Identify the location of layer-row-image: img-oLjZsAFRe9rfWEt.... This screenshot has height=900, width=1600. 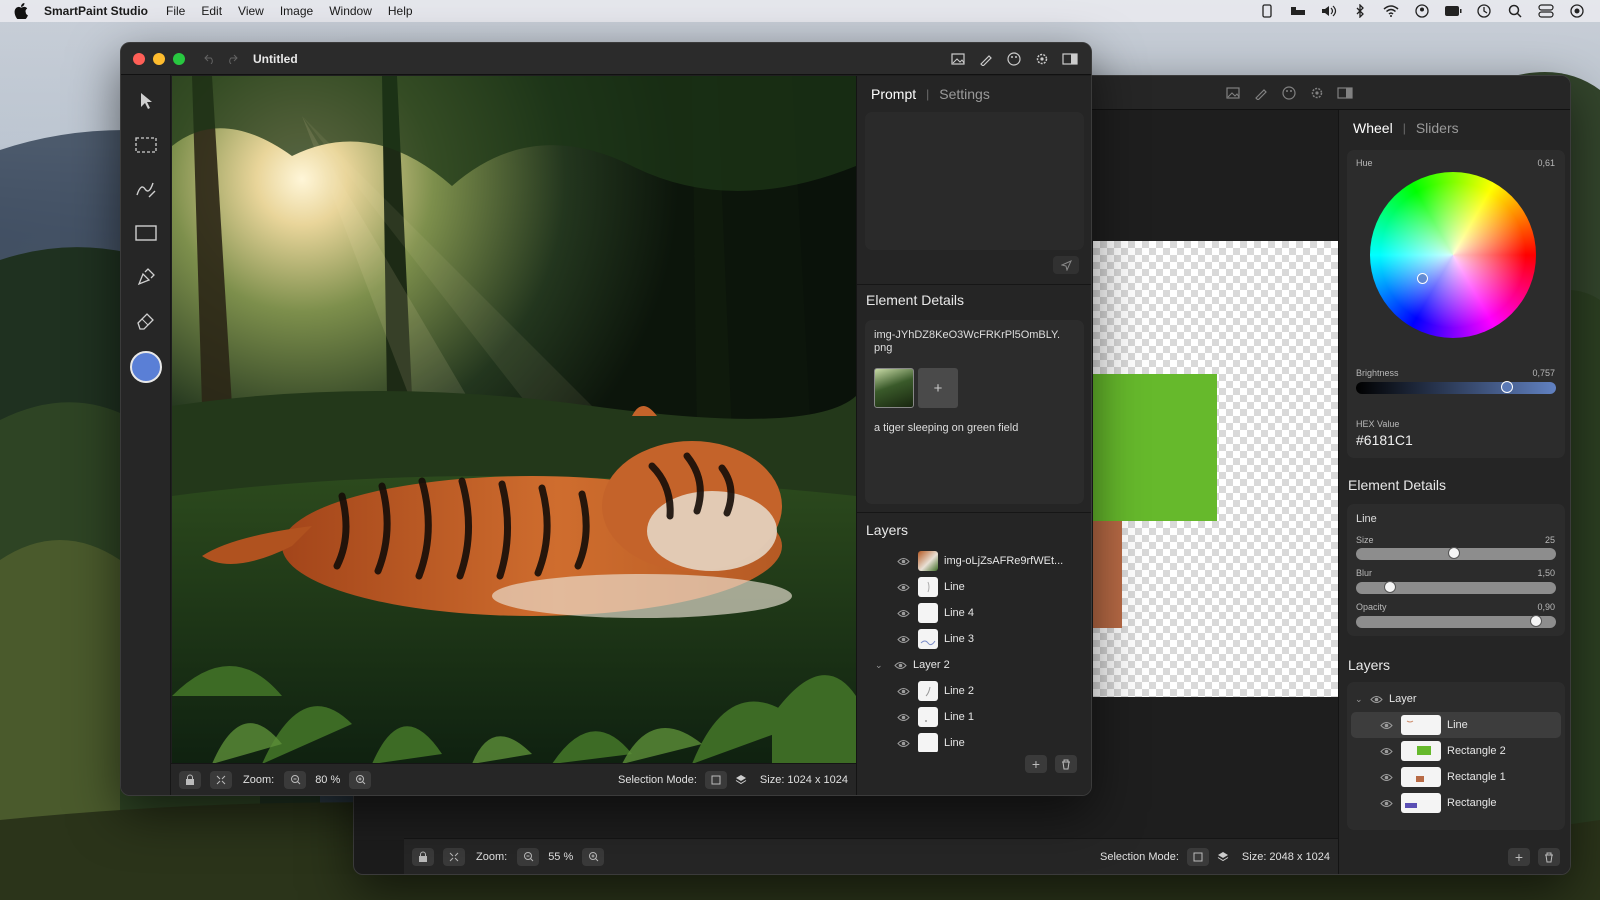
(974, 561).